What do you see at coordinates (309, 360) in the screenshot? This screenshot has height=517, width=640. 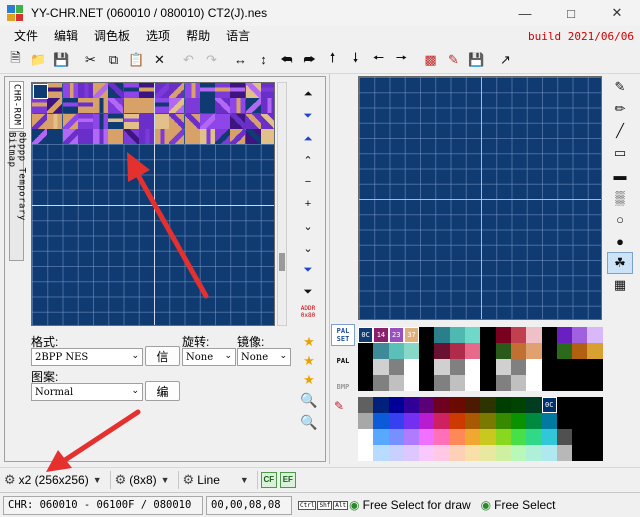 I see `bookmark-next-icon: ★` at bounding box center [309, 360].